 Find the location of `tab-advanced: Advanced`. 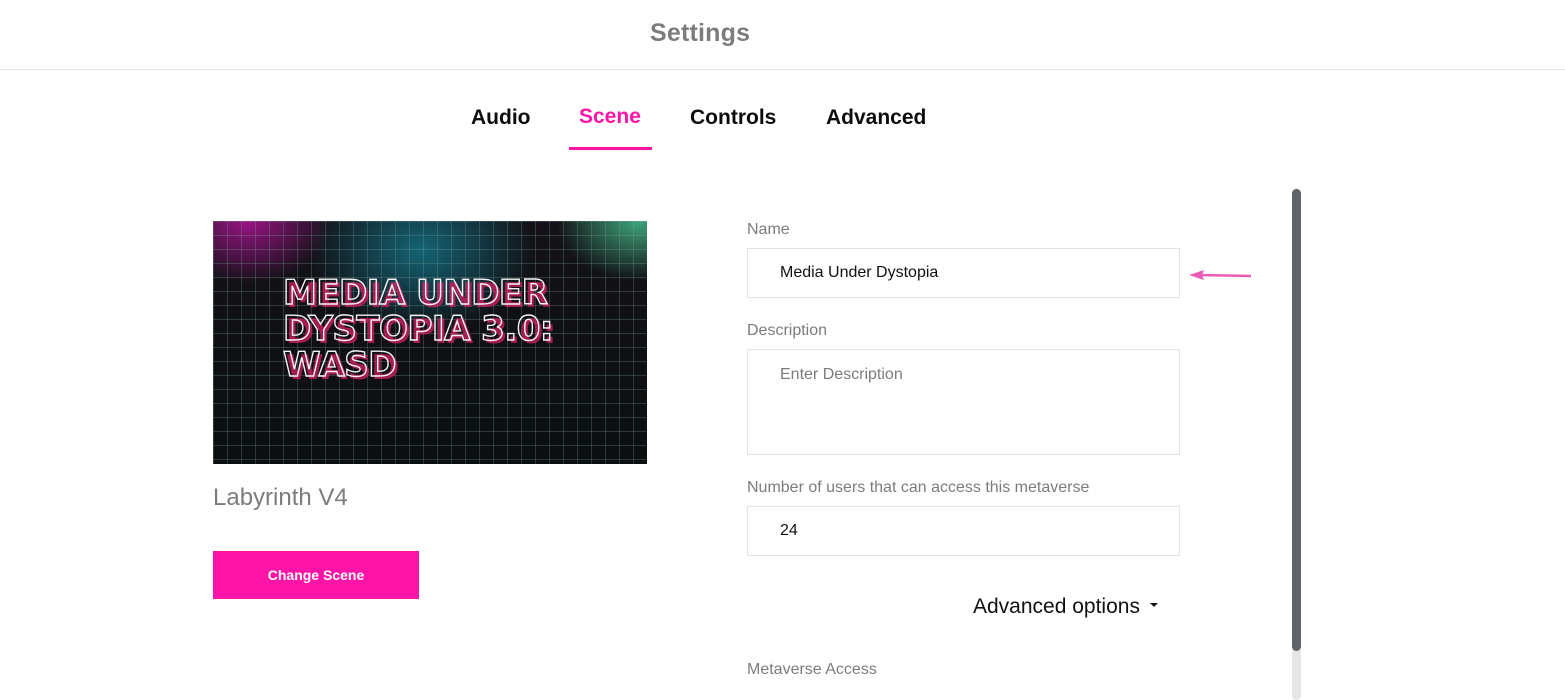

tab-advanced: Advanced is located at coordinates (876, 118).